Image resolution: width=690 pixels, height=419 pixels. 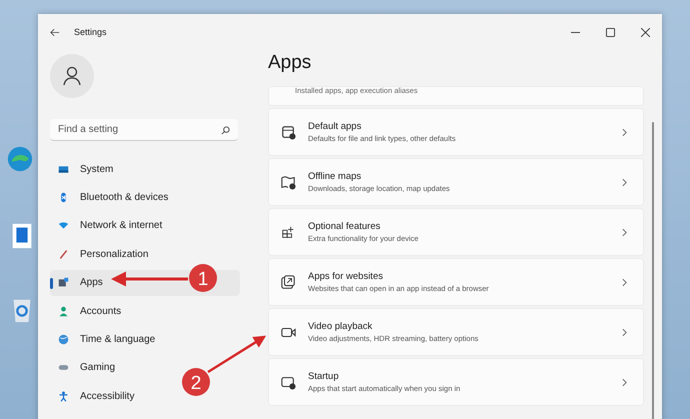 I want to click on browser-icon, so click(x=20, y=159).